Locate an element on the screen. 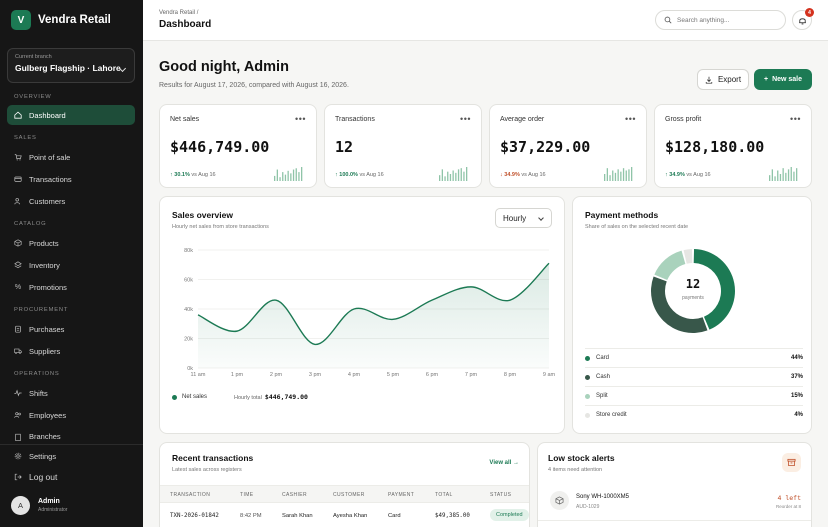 The image size is (828, 527). sidebar-item-branches: Branches is located at coordinates (71, 434).